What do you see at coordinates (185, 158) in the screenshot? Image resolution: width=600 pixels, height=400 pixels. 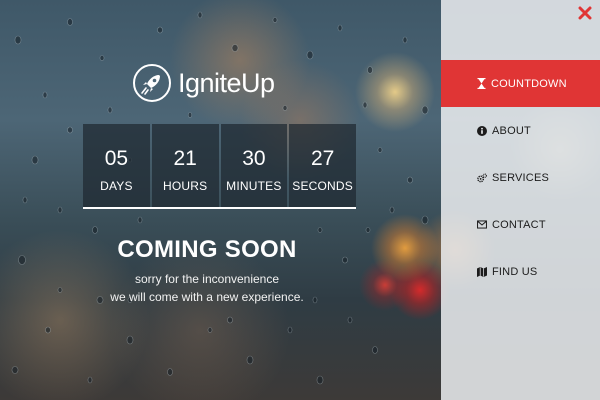 I see `countdown-value: 21` at bounding box center [185, 158].